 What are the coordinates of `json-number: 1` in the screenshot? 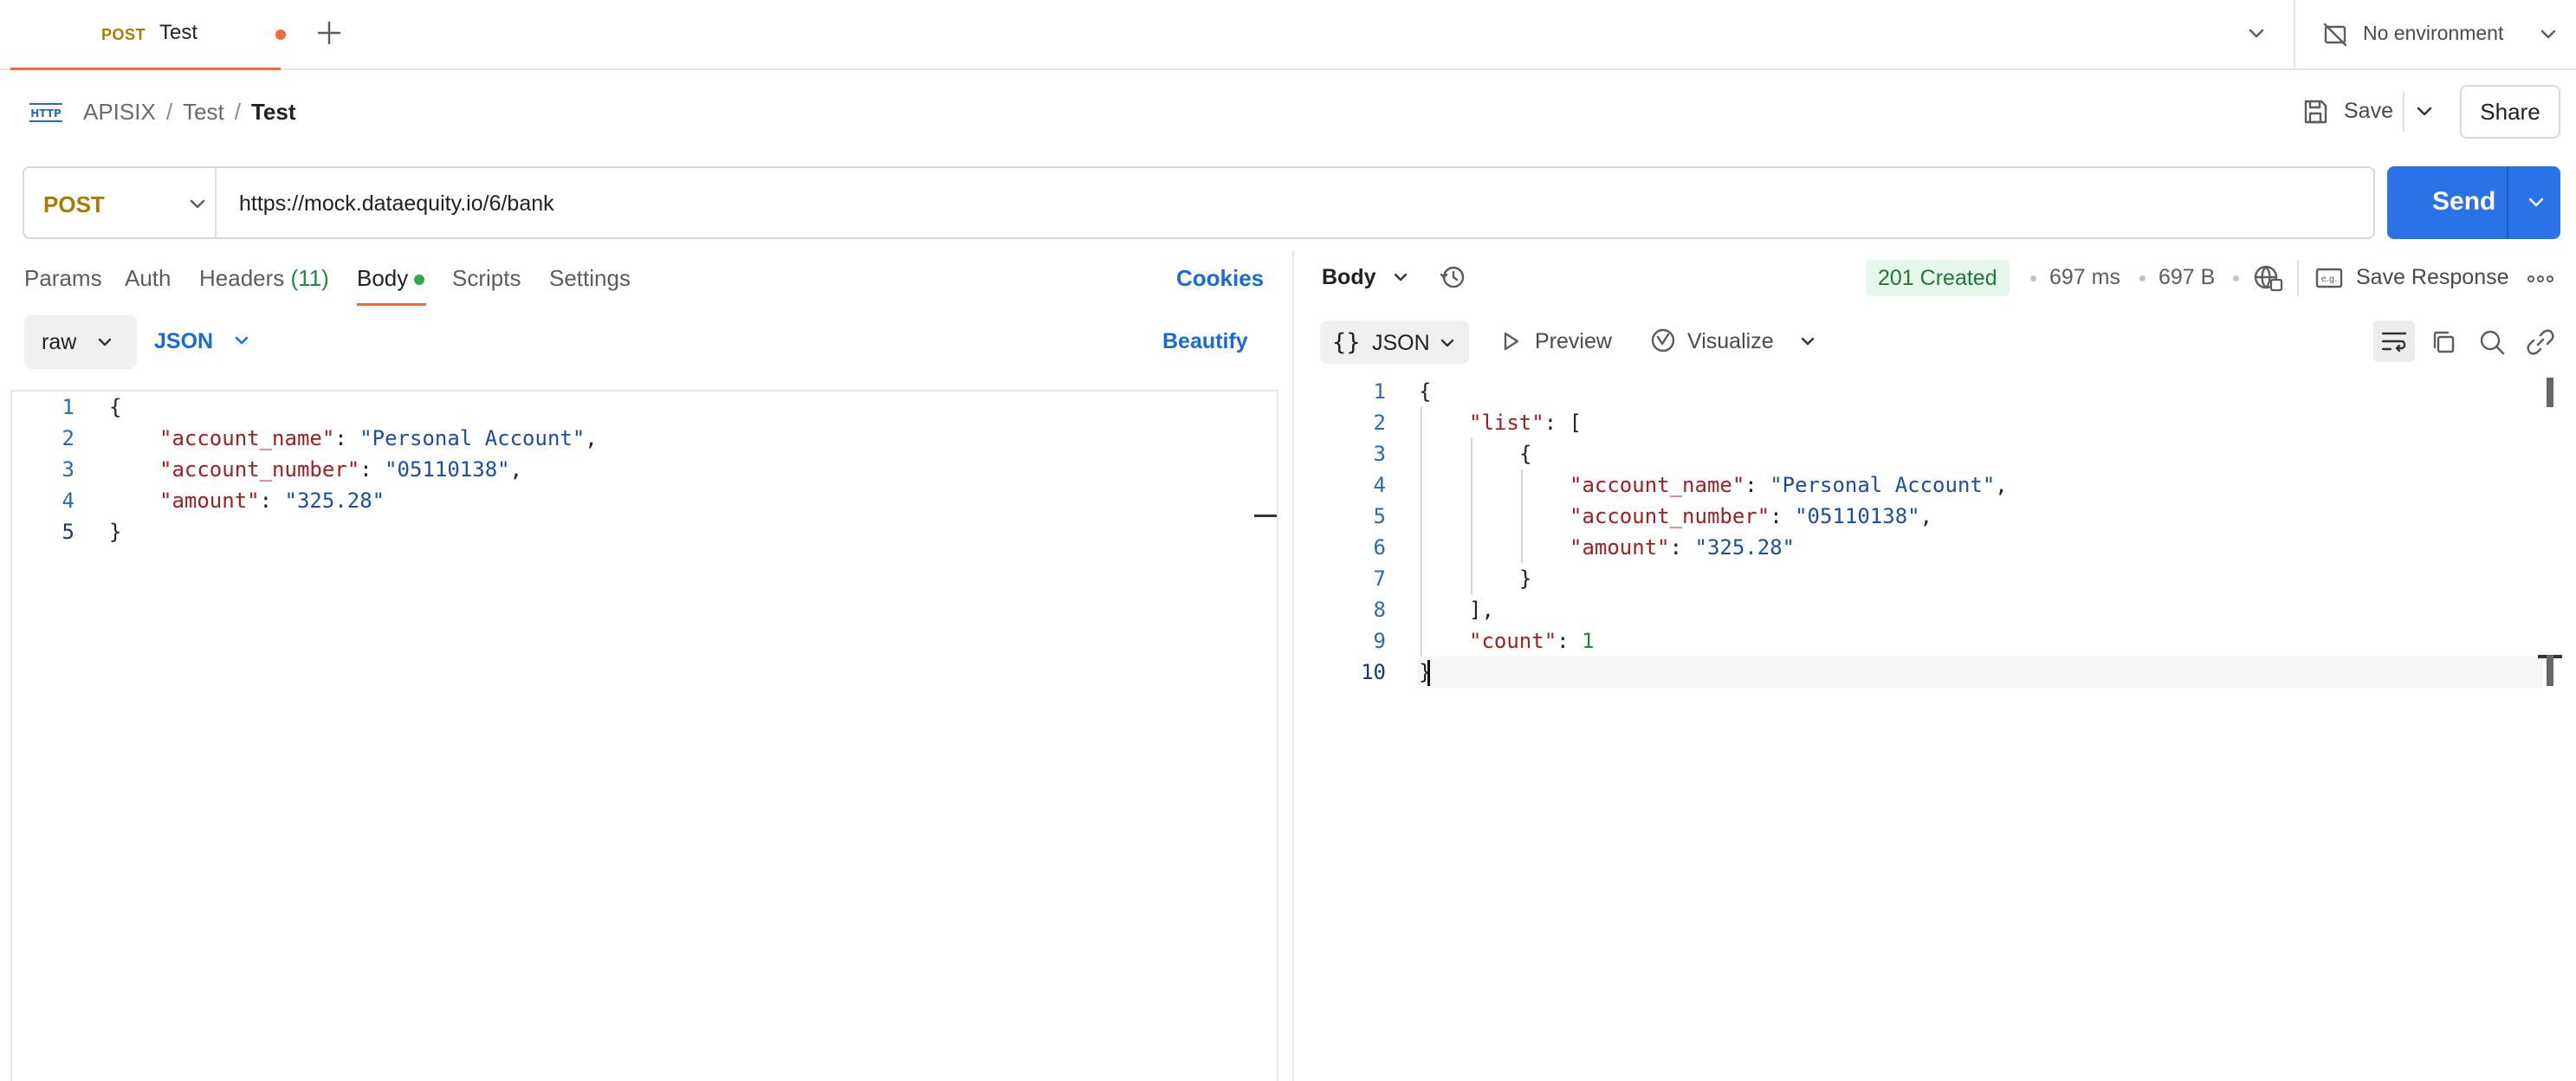 It's located at (1588, 641).